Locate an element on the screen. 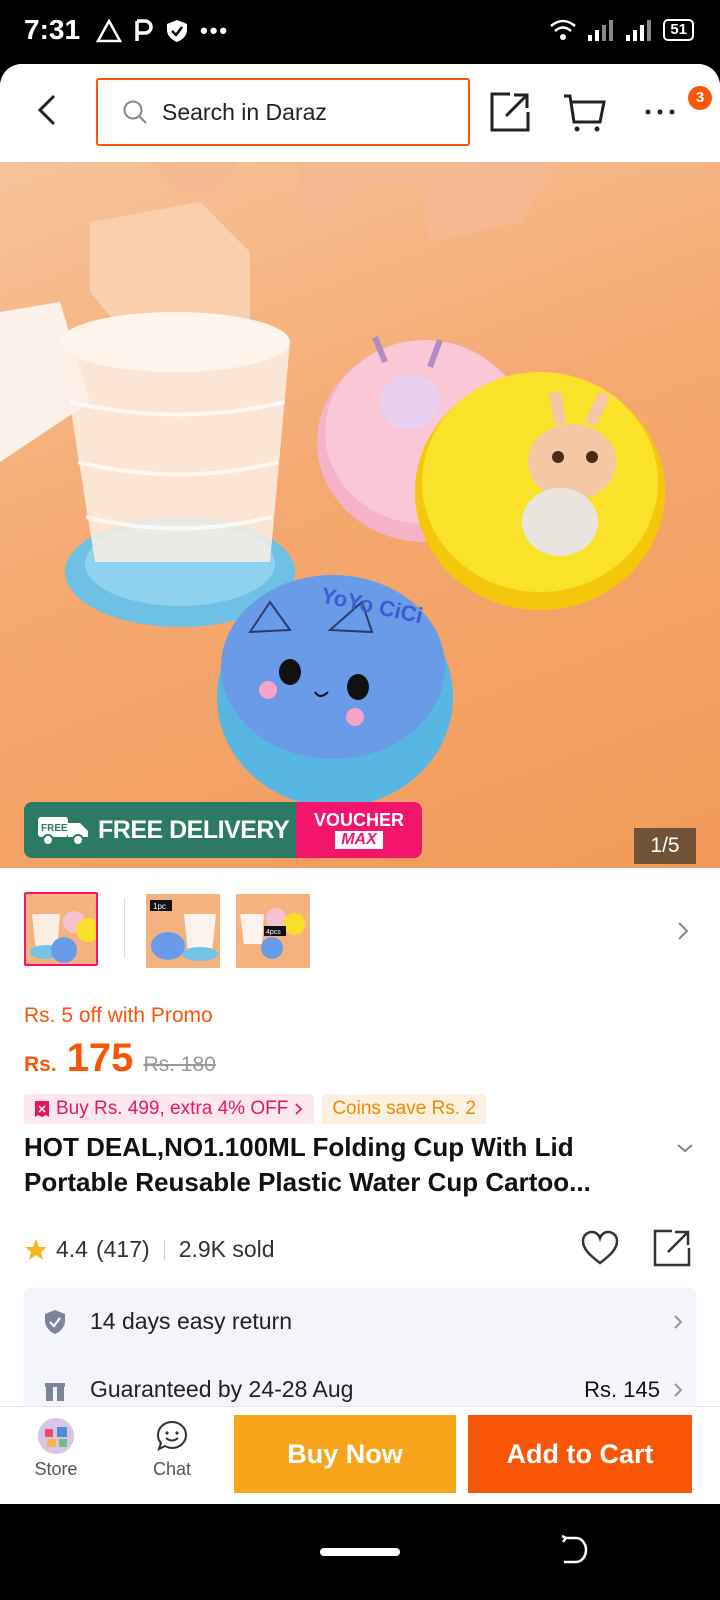 This screenshot has height=1600, width=720. search-input: Search in Daraz is located at coordinates (283, 112).